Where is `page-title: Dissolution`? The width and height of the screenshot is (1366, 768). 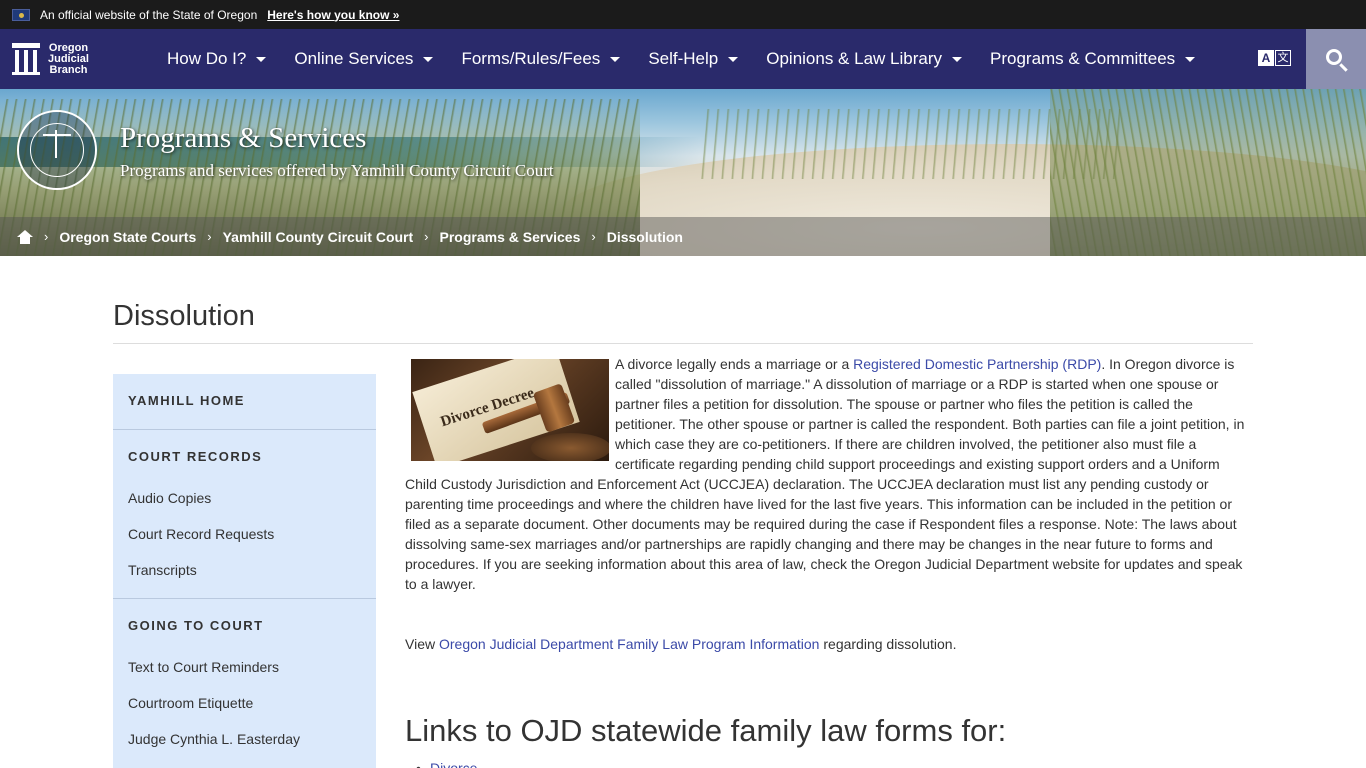
page-title: Dissolution is located at coordinates (184, 316).